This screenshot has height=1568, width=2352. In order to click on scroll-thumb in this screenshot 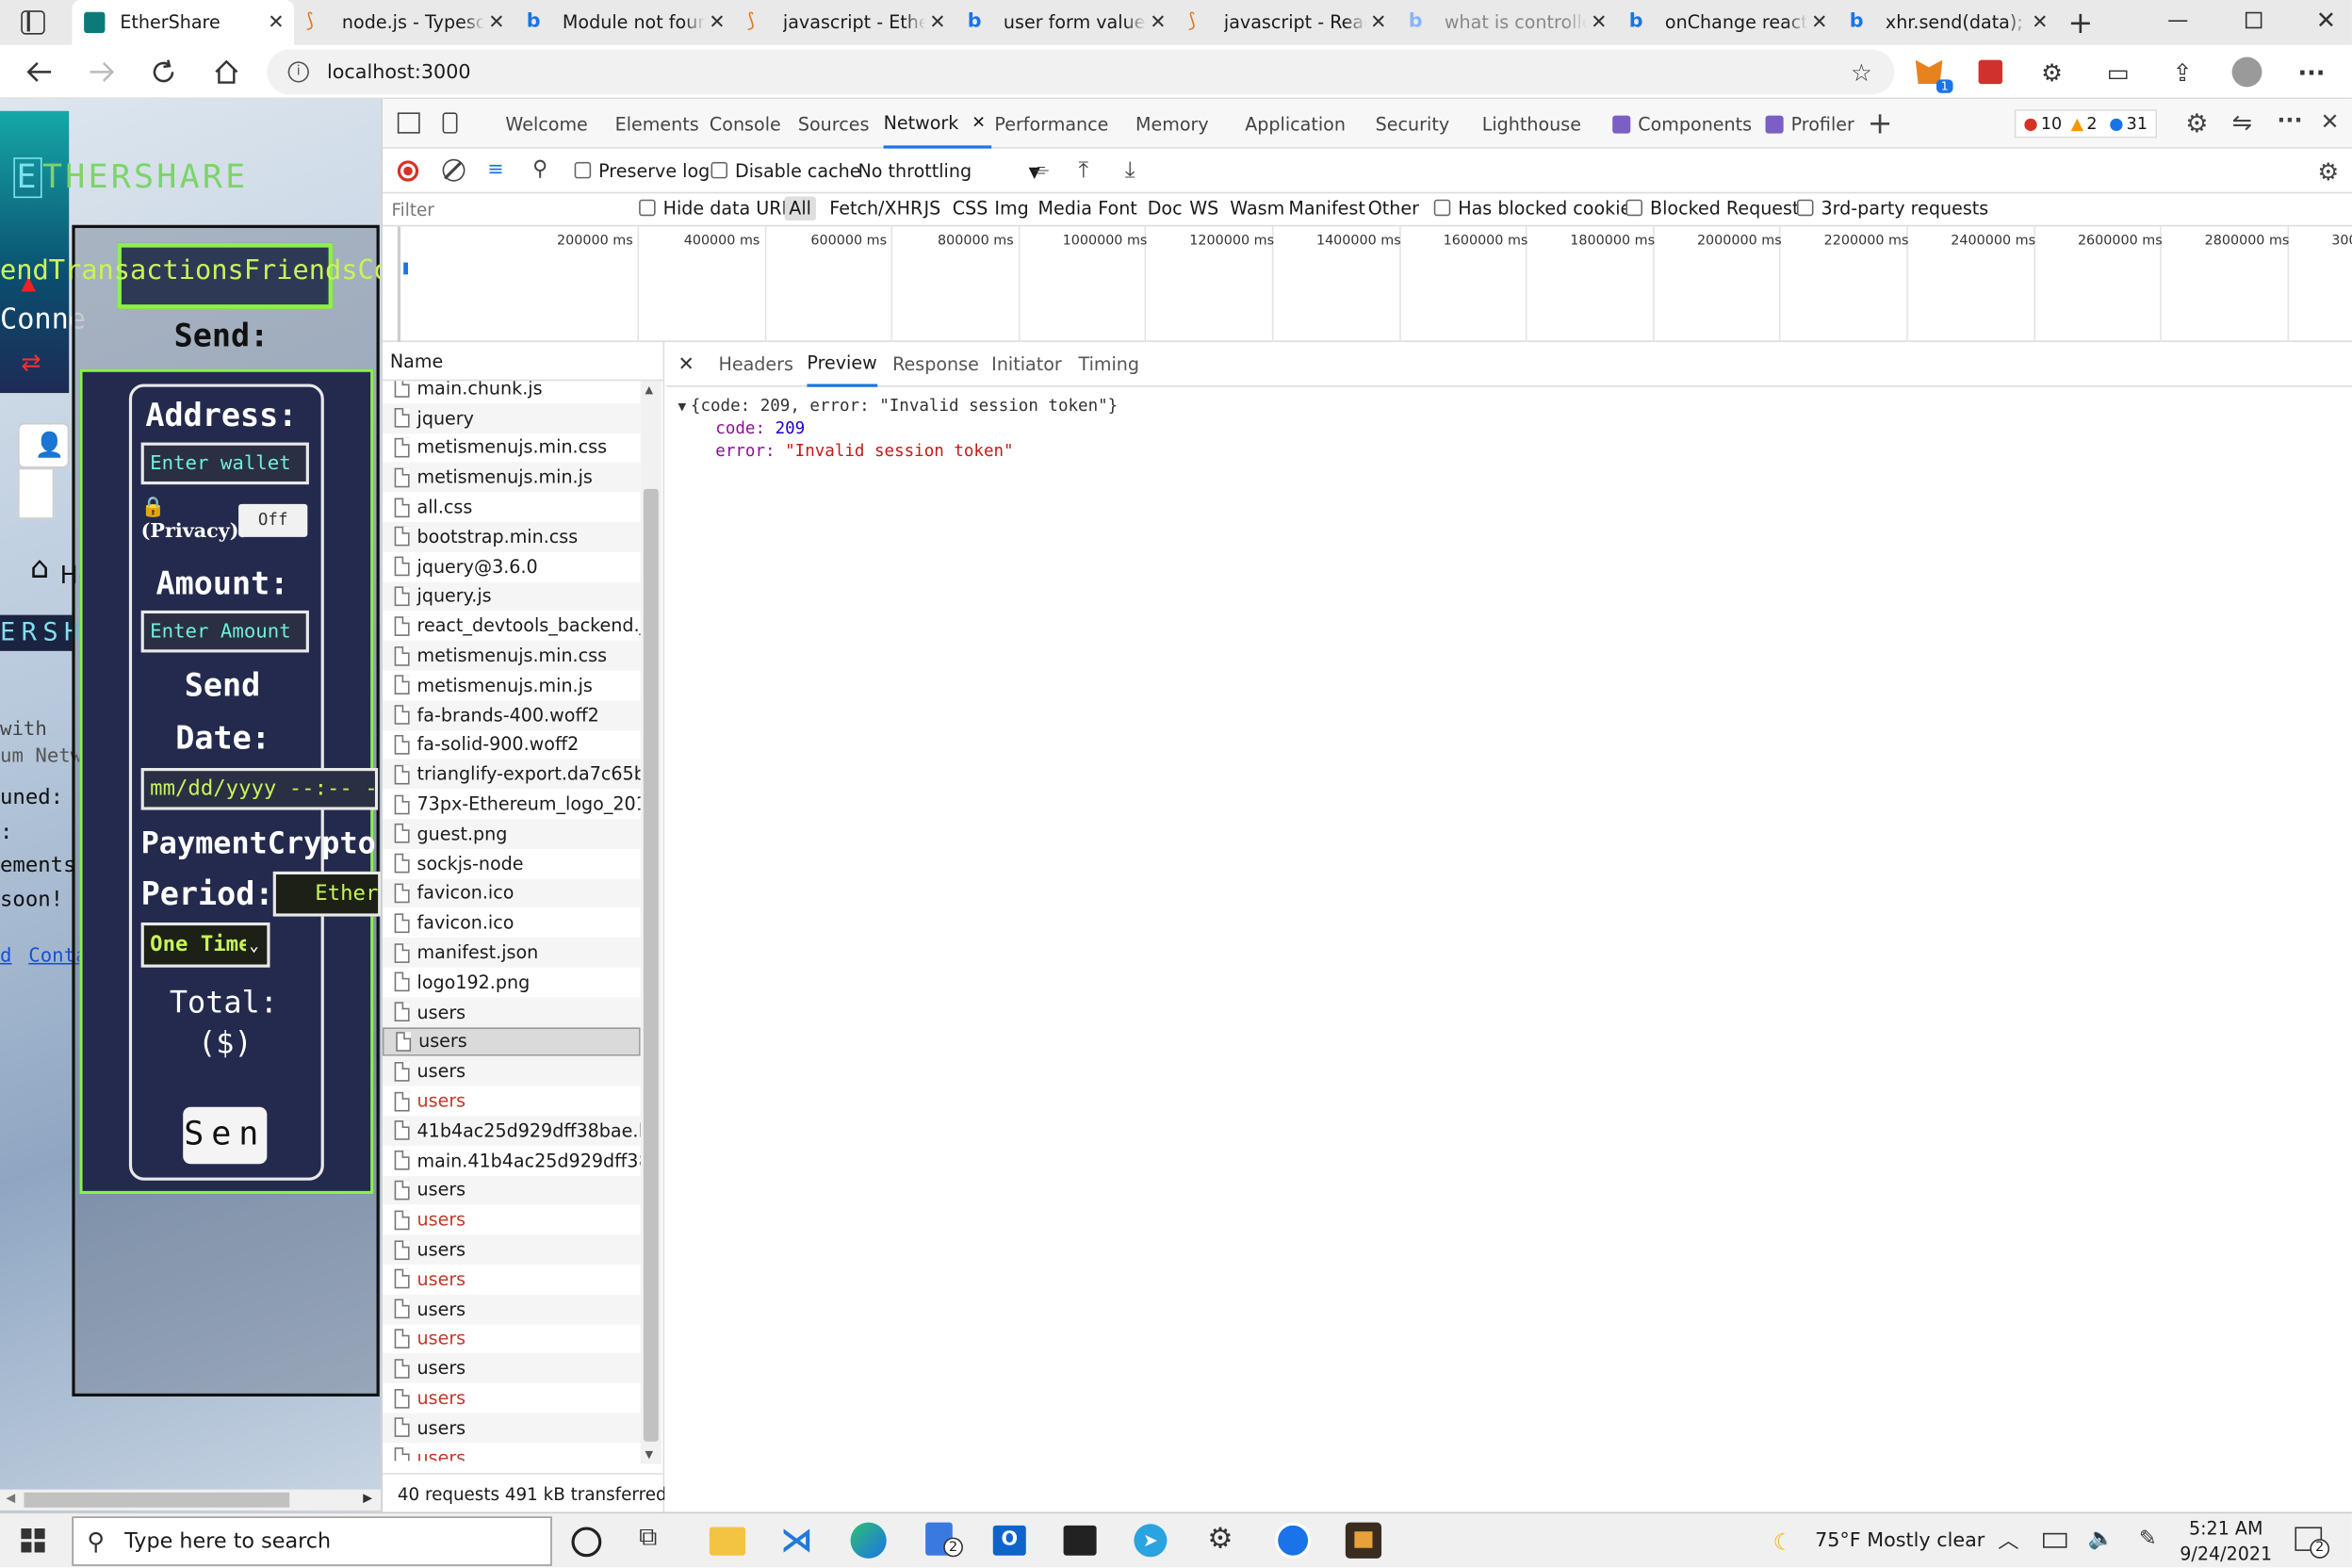, I will do `click(157, 1500)`.